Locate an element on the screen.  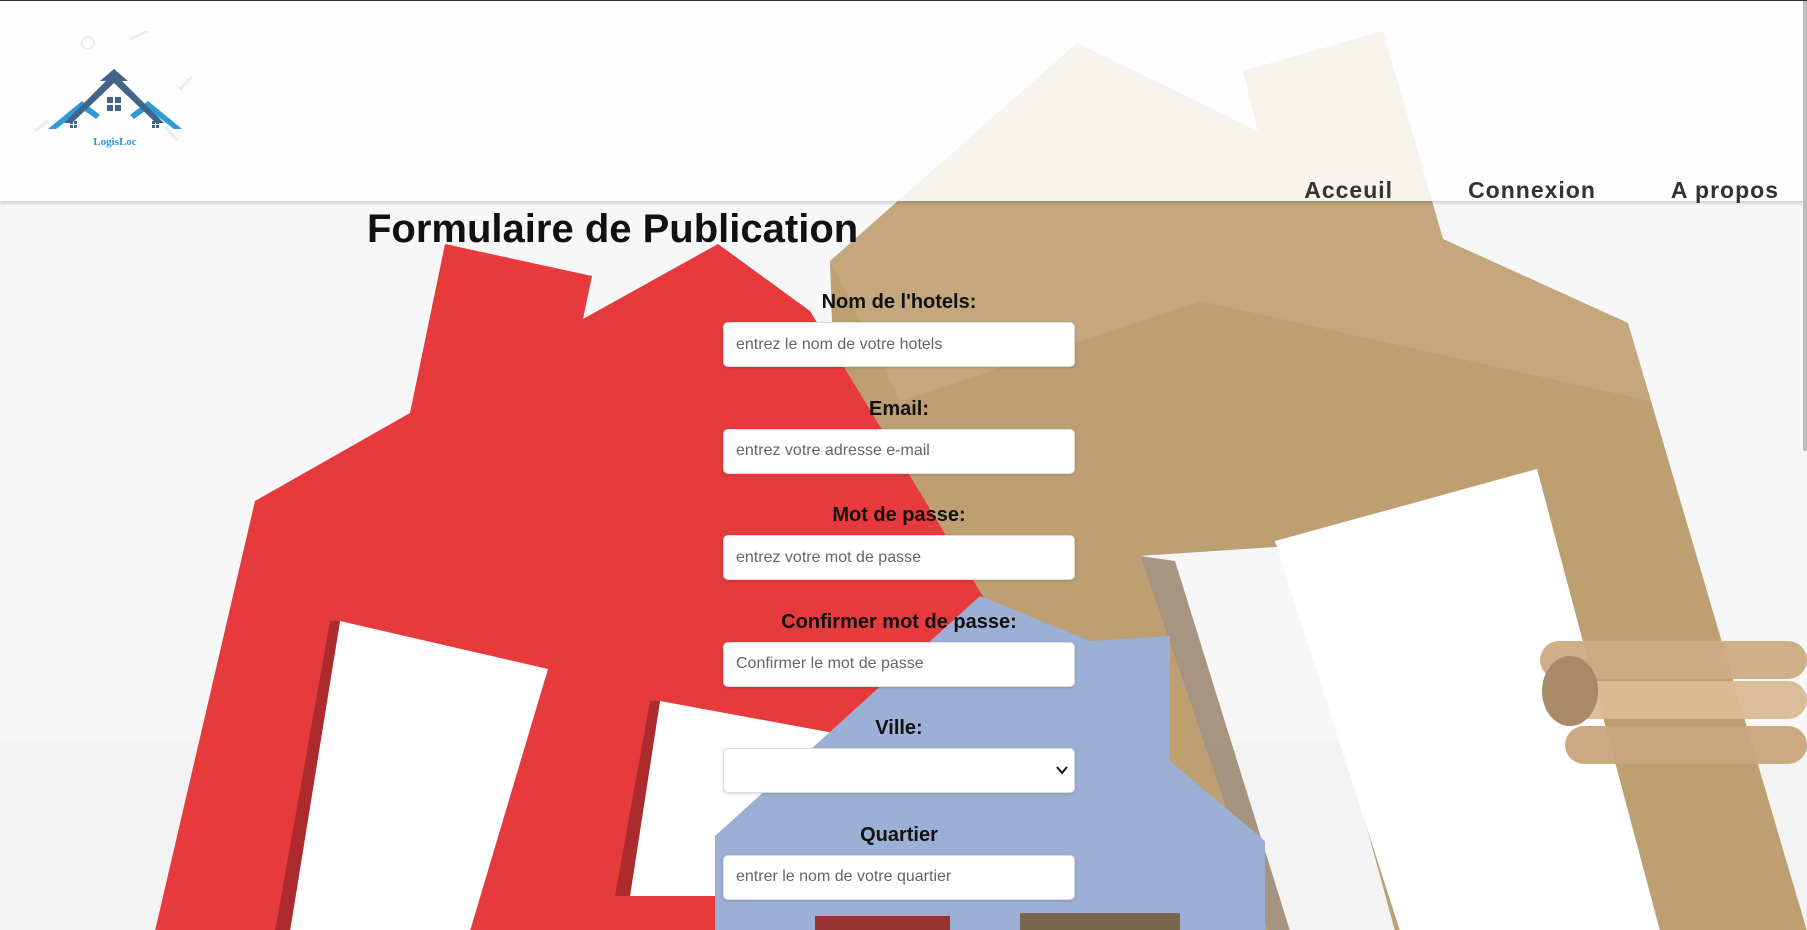
house-roof-logo-icon is located at coordinates (114, 86).